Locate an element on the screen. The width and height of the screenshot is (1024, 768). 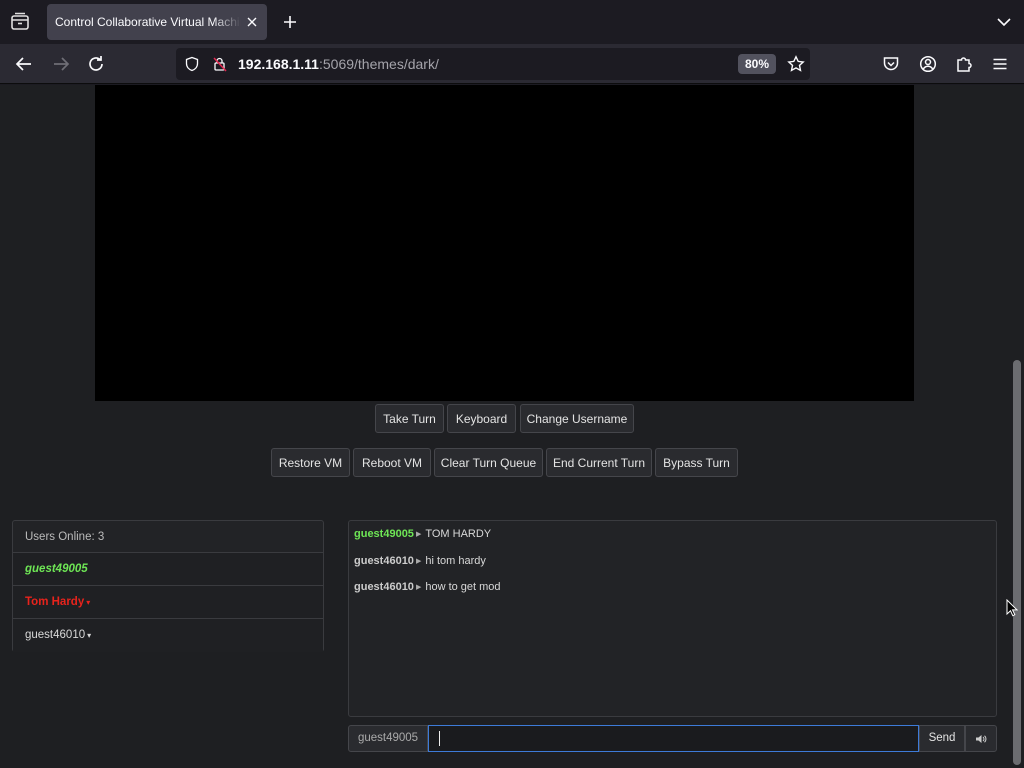
user-row: guest46010 ▾ is located at coordinates (168, 635).